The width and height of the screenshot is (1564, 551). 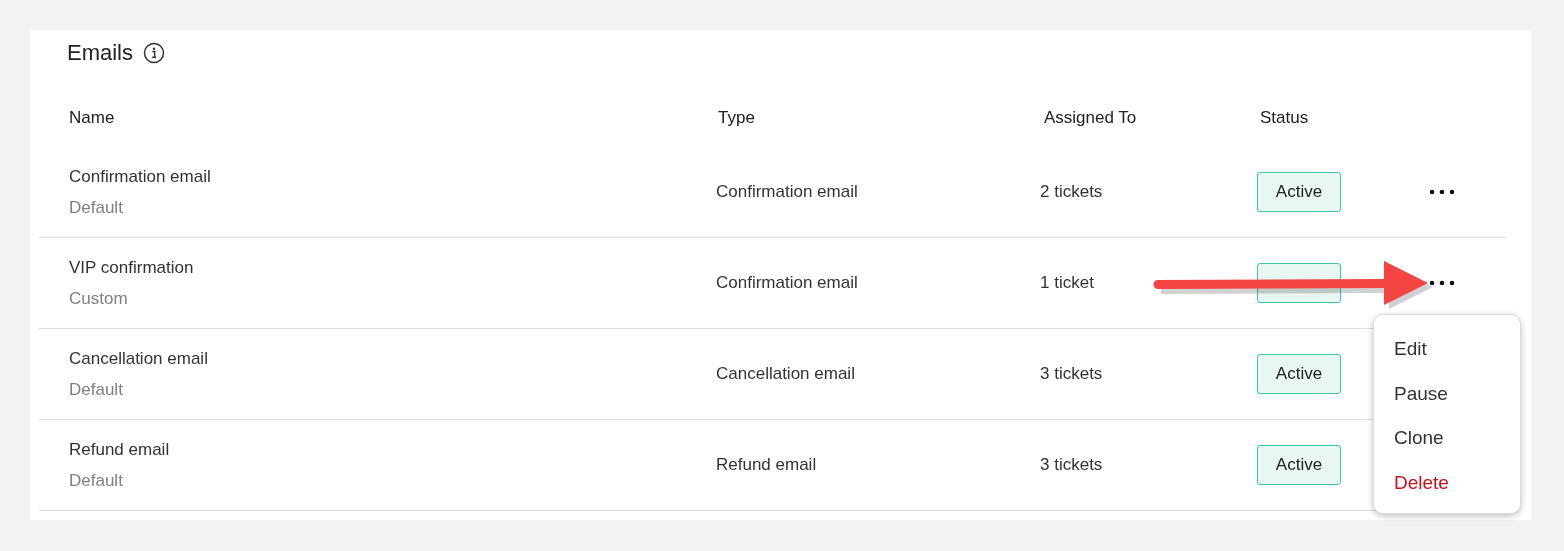 I want to click on assigned-count: 2 tickets, so click(x=1072, y=192).